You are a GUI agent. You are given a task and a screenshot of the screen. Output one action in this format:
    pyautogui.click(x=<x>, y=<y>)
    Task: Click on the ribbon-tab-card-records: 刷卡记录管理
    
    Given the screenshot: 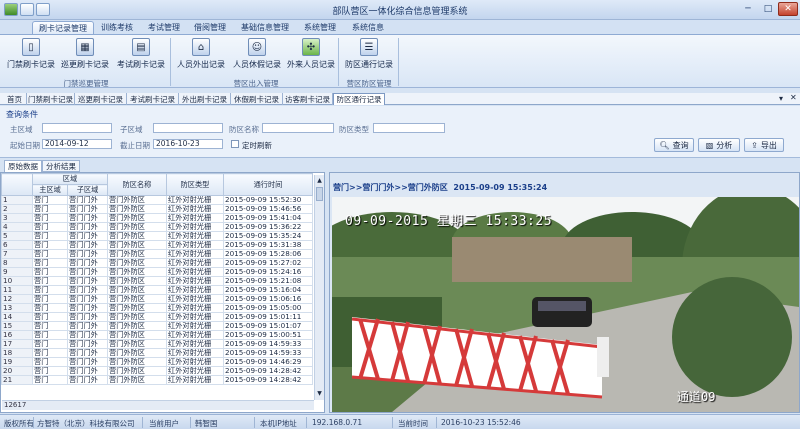 What is the action you would take?
    pyautogui.click(x=63, y=27)
    